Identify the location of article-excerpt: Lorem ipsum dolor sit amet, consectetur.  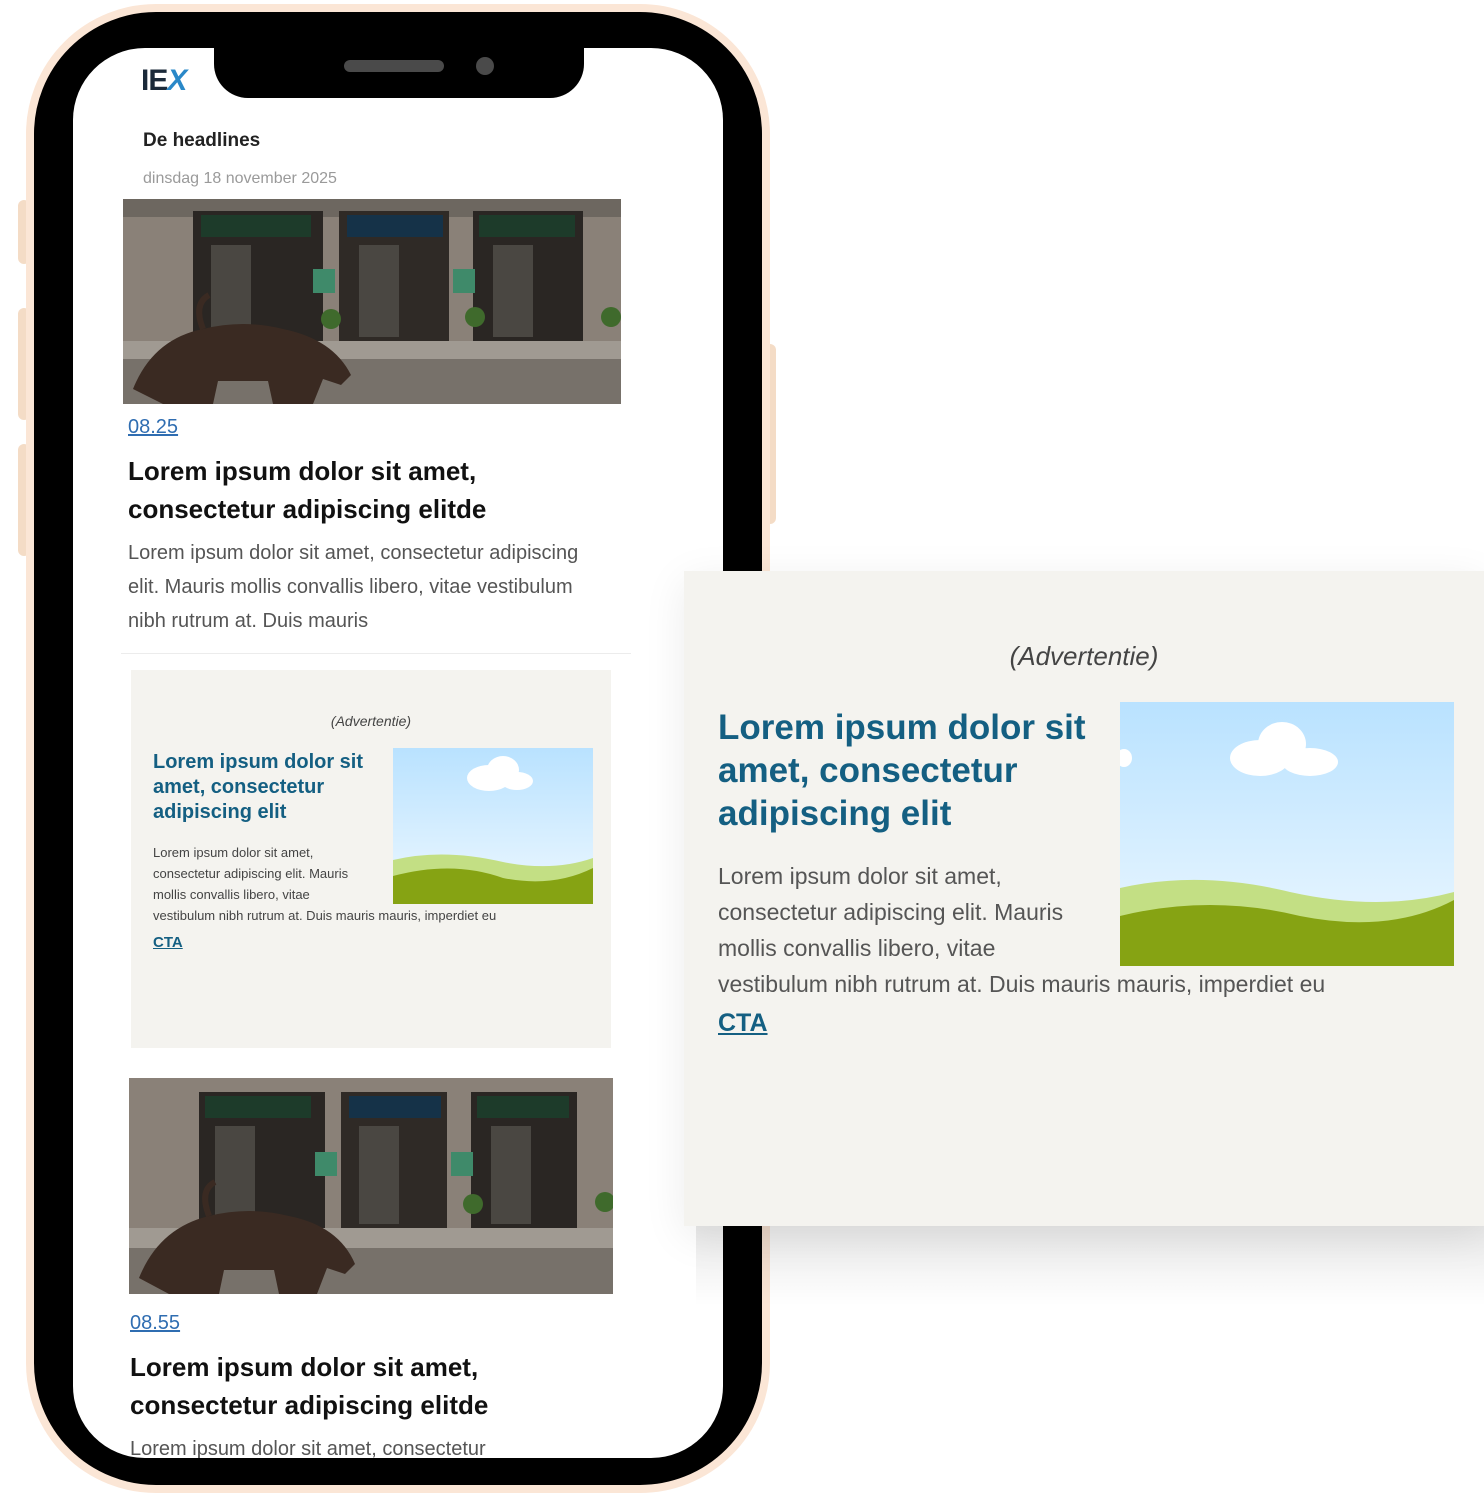
(308, 1448).